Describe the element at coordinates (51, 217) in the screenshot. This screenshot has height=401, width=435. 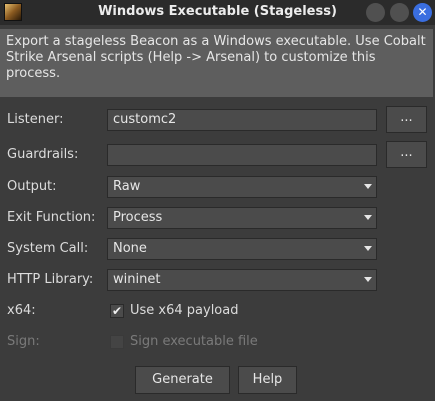
I see `exit-function-label: Exit Function:` at that location.